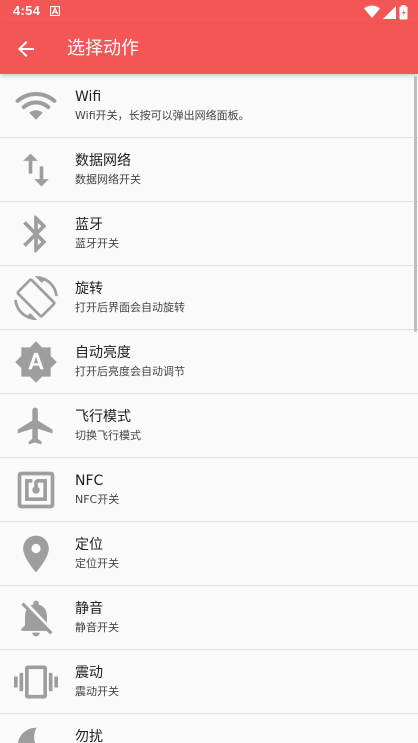  I want to click on item-description: 震动开关, so click(97, 691).